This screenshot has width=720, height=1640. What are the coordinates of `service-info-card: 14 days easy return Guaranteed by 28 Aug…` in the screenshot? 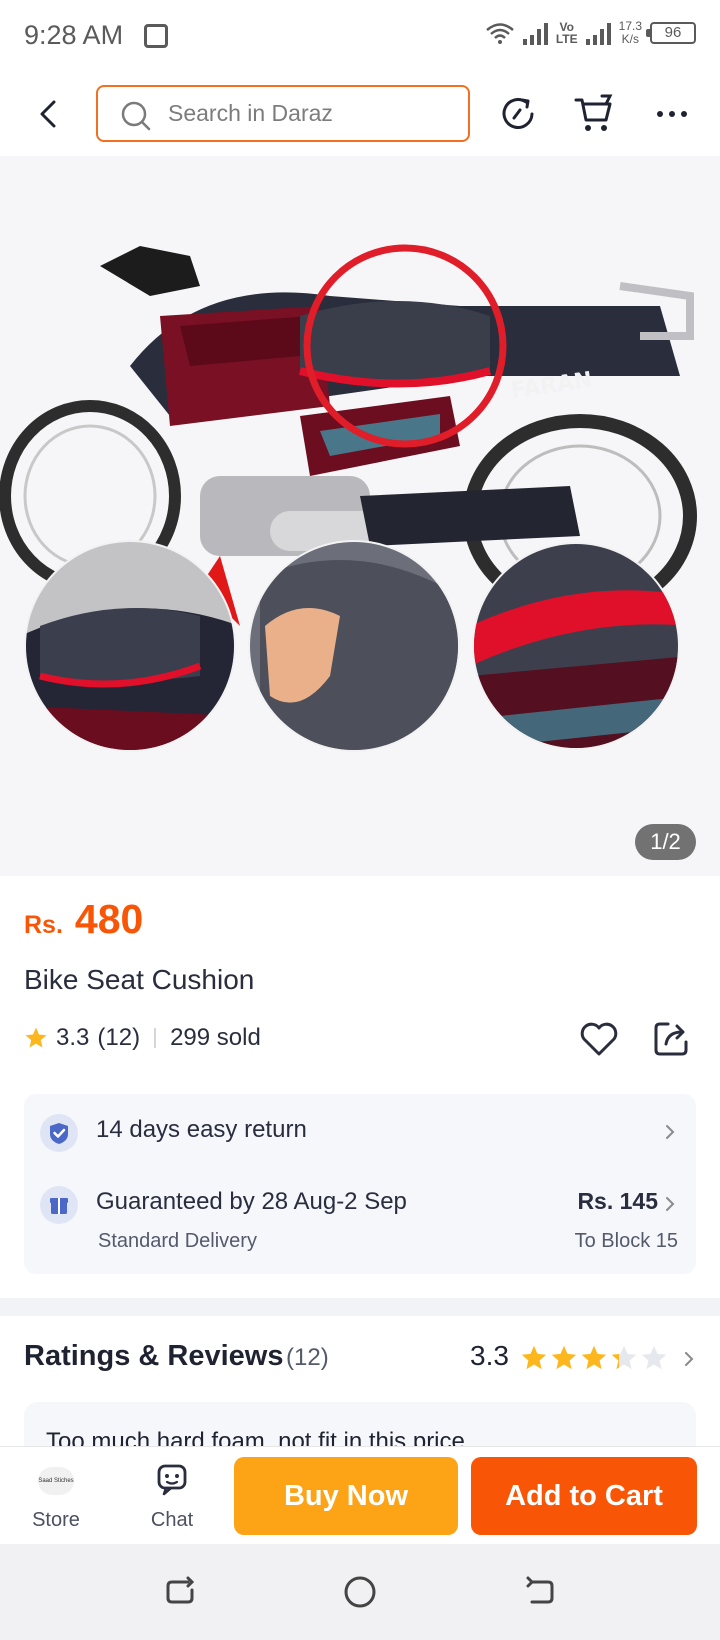 It's located at (360, 1184).